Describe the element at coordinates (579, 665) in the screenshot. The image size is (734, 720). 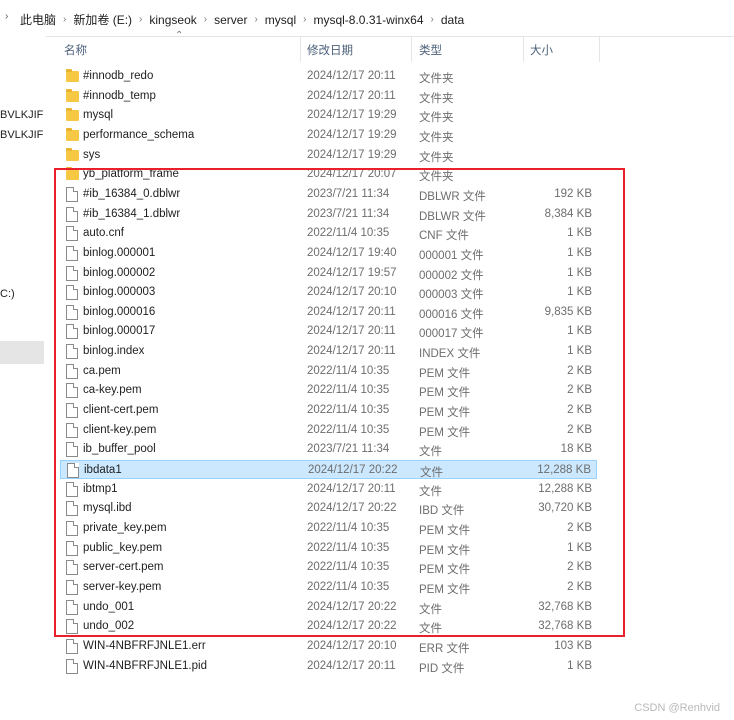
I see `file-size: 1 KB` at that location.